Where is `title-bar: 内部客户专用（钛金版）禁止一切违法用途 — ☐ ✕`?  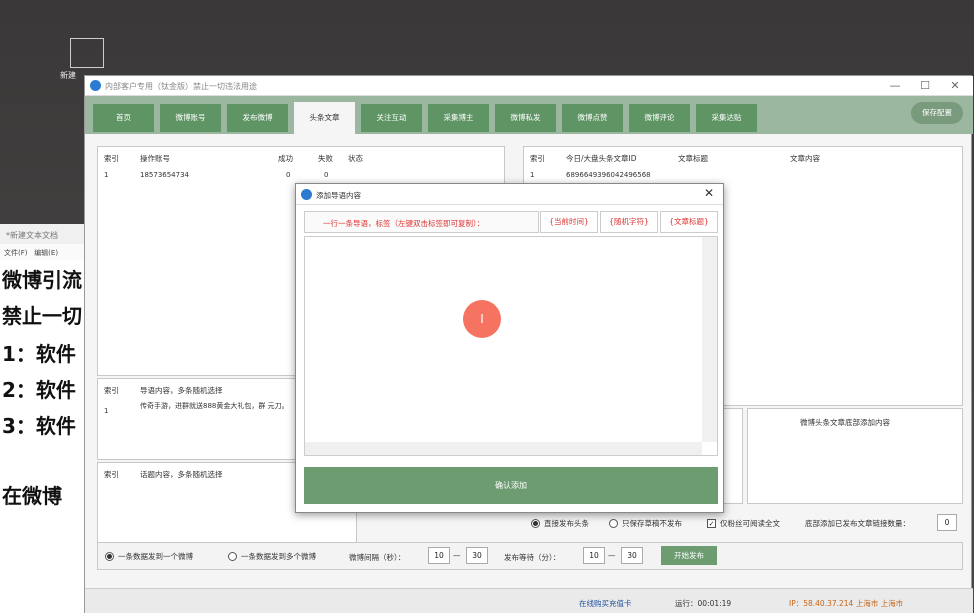
title-bar: 内部客户专用（钛金版）禁止一切违法用途 — ☐ ✕ is located at coordinates (529, 86).